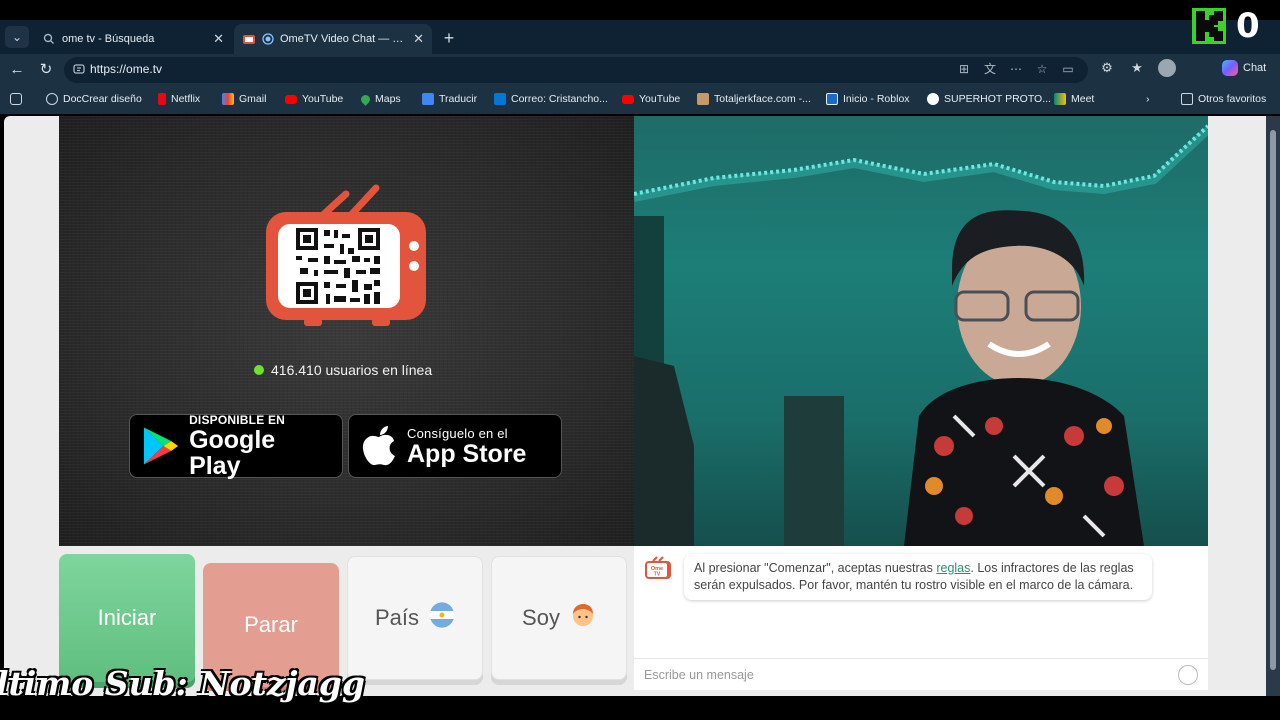 The image size is (1280, 720). I want to click on meet-icon, so click(1060, 99).